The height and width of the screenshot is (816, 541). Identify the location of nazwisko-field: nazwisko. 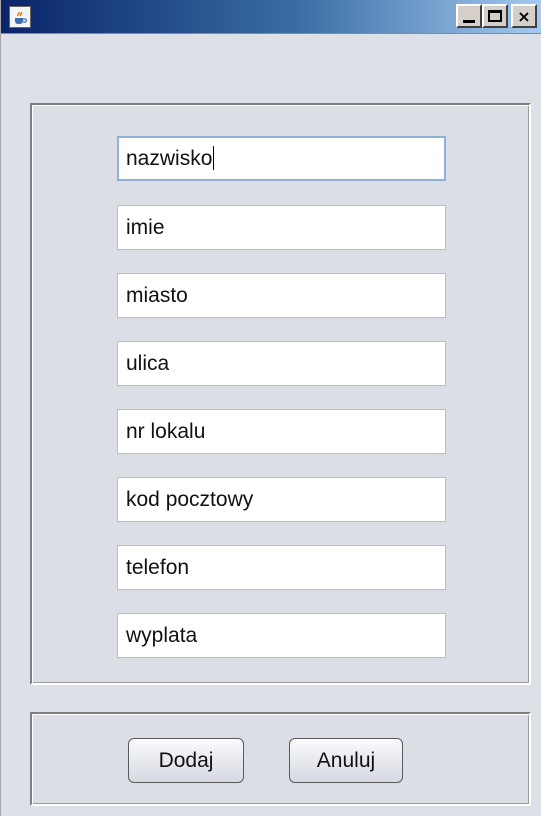
(281, 158).